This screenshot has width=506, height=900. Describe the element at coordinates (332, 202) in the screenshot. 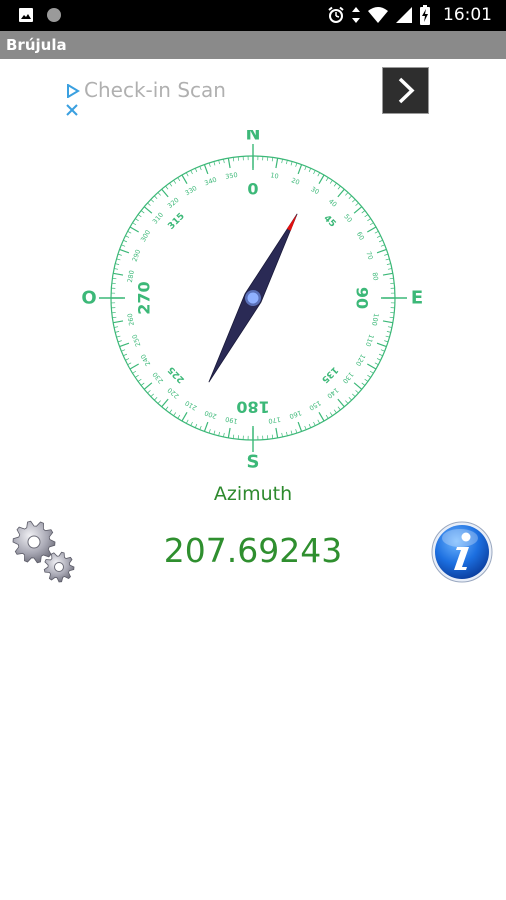

I see `dial-fine-label: 40` at that location.